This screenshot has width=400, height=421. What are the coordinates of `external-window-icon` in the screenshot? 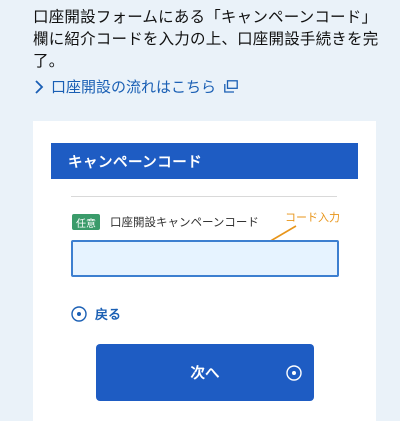 It's located at (231, 86).